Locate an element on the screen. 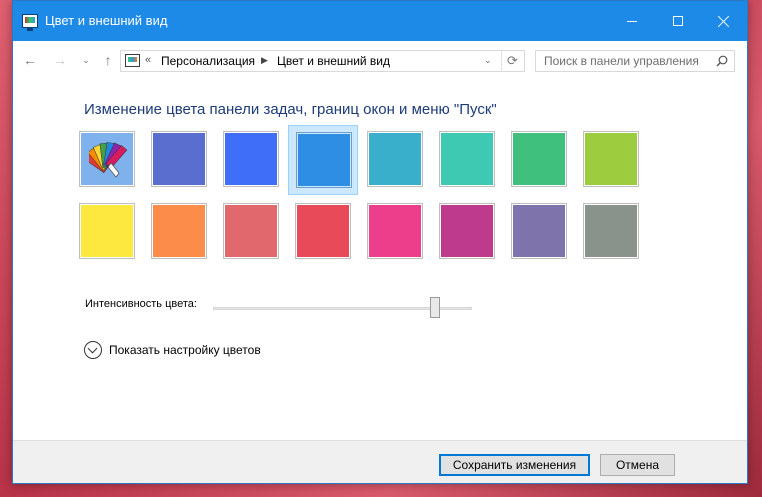 Image resolution: width=762 pixels, height=497 pixels. color-swatch-sky is located at coordinates (323, 160).